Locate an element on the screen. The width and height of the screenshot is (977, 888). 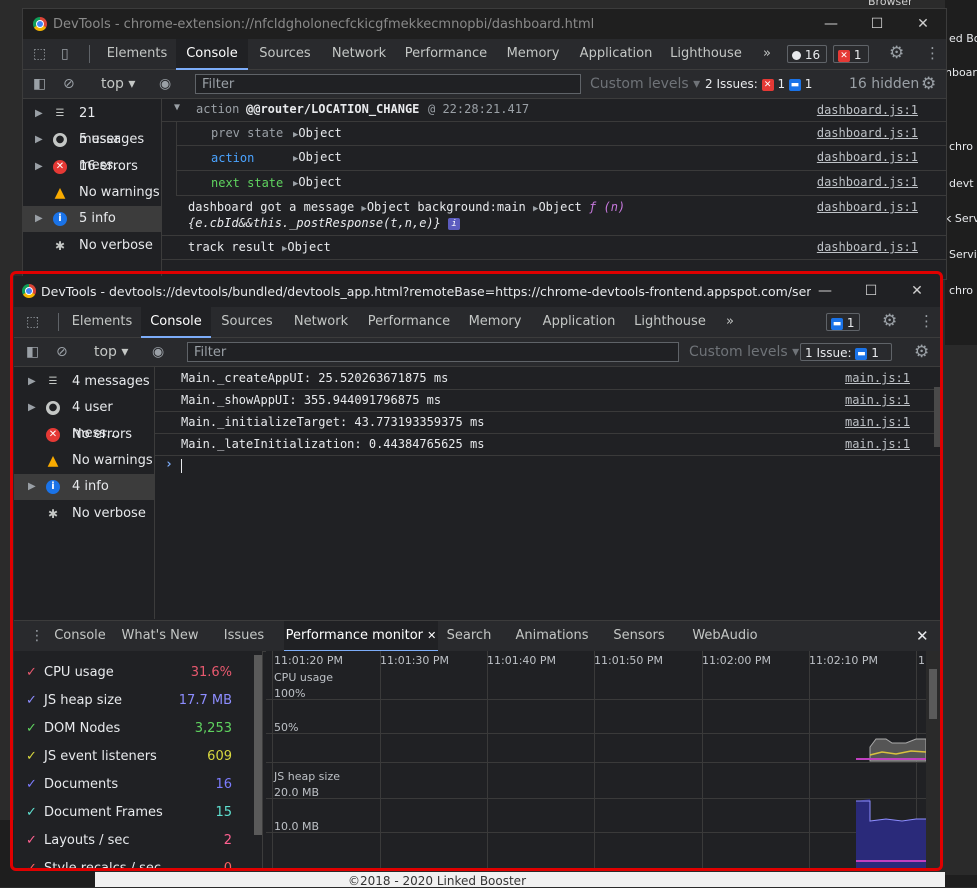
sidebar-item-errors: ▶ ✕ 16 errors is located at coordinates (92, 167).